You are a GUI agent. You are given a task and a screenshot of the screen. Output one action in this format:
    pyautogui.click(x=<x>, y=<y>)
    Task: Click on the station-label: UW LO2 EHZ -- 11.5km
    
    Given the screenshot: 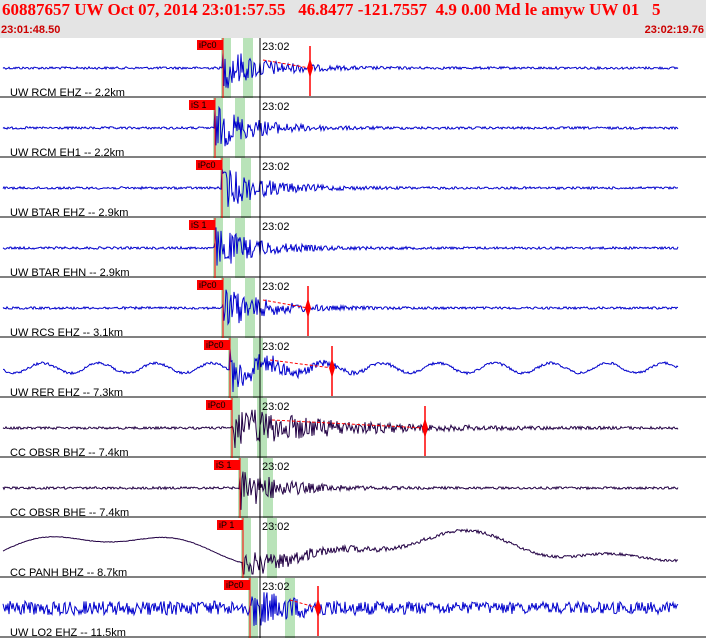 What is the action you would take?
    pyautogui.click(x=68, y=632)
    